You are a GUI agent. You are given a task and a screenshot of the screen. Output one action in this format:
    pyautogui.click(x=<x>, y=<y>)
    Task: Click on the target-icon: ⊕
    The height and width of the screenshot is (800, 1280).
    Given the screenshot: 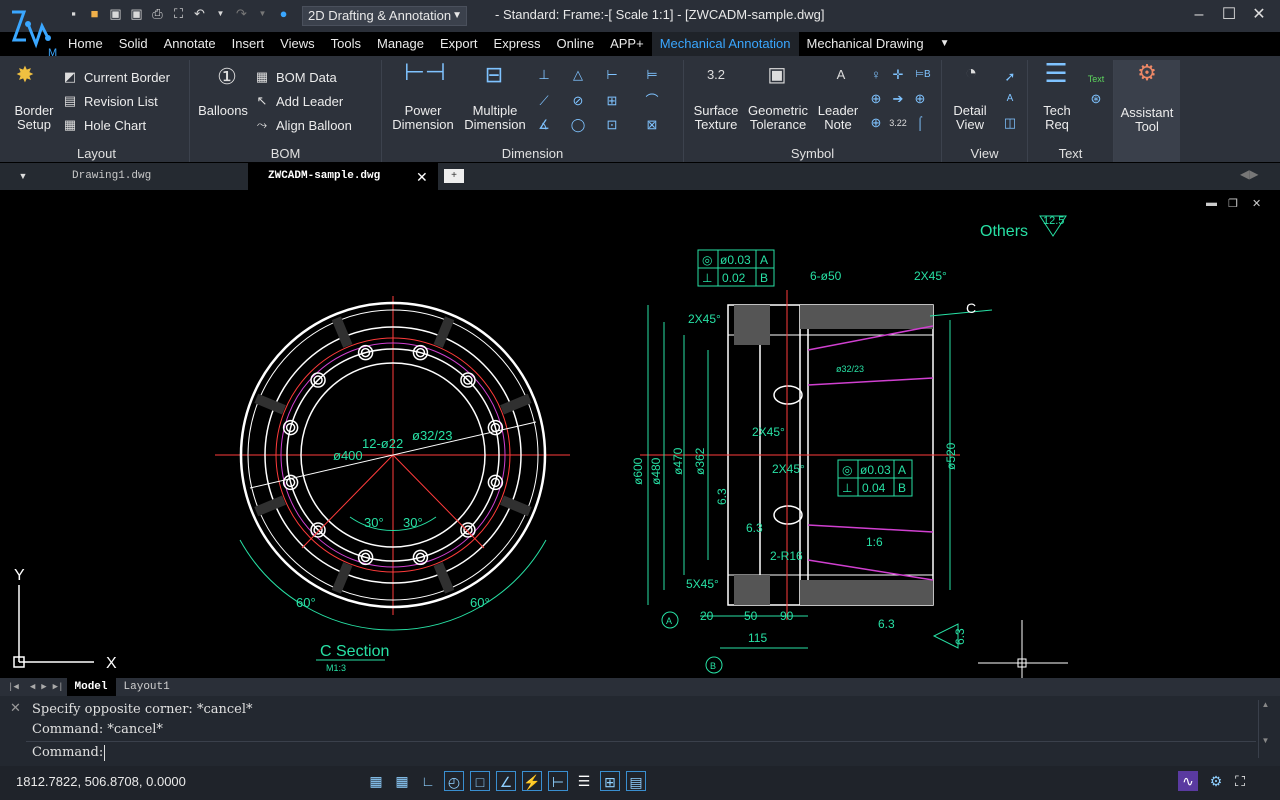 What is the action you would take?
    pyautogui.click(x=876, y=99)
    